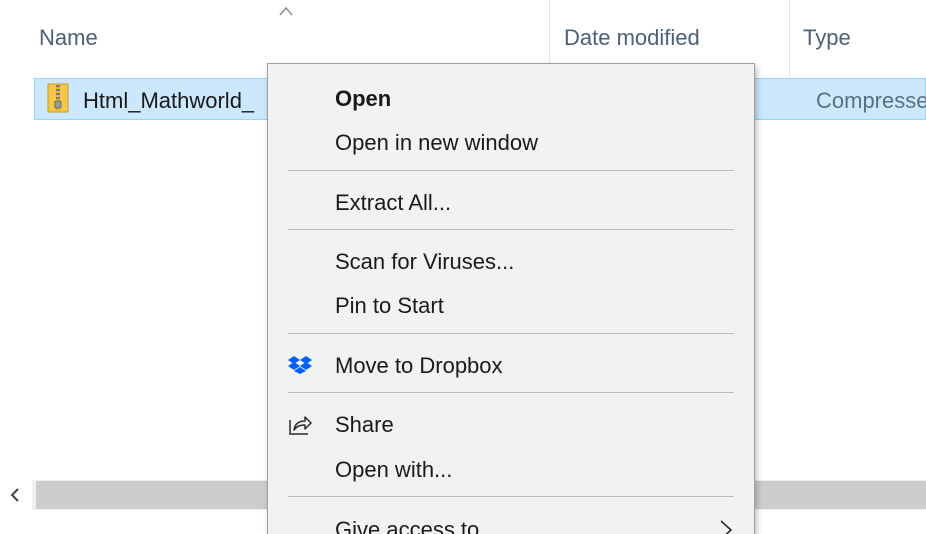  Describe the element at coordinates (58, 98) in the screenshot. I see `zip-folder-icon` at that location.